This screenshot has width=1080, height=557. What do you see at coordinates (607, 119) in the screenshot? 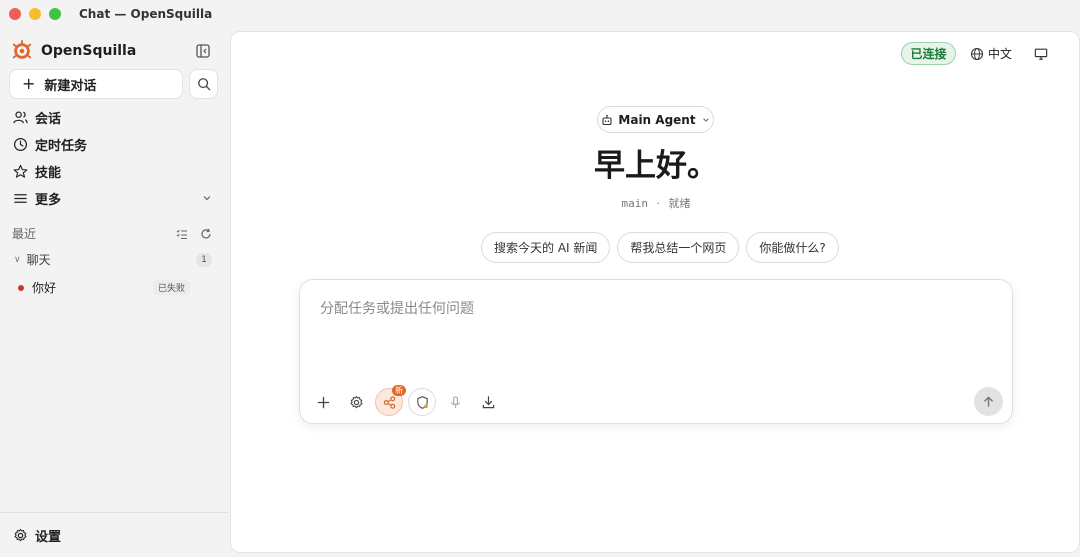
I see `robot-icon` at bounding box center [607, 119].